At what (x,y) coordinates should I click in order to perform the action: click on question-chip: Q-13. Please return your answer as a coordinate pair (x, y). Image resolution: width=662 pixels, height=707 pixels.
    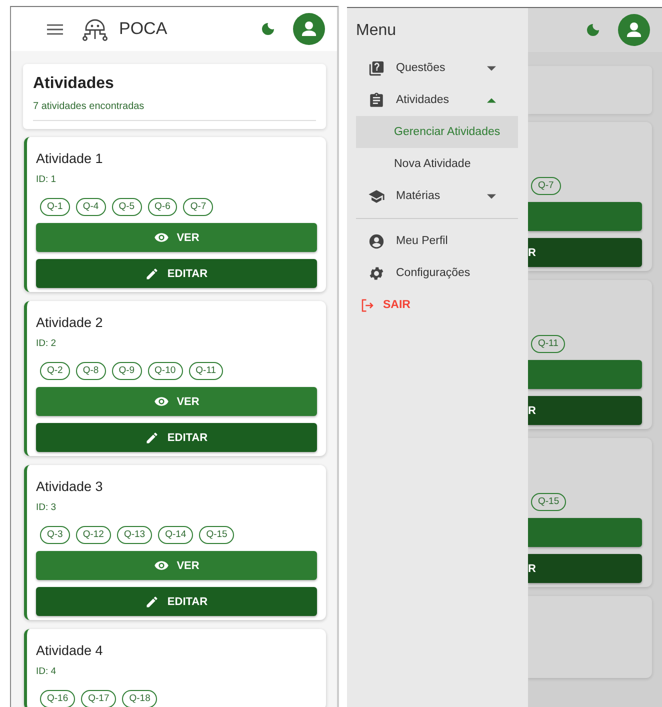
    Looking at the image, I should click on (134, 535).